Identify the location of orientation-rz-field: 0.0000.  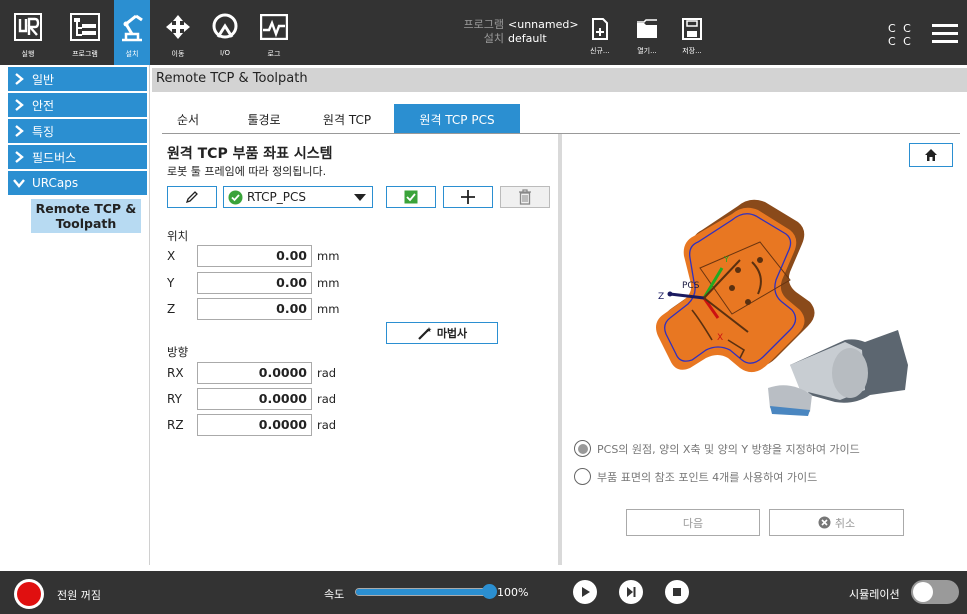
(254, 425).